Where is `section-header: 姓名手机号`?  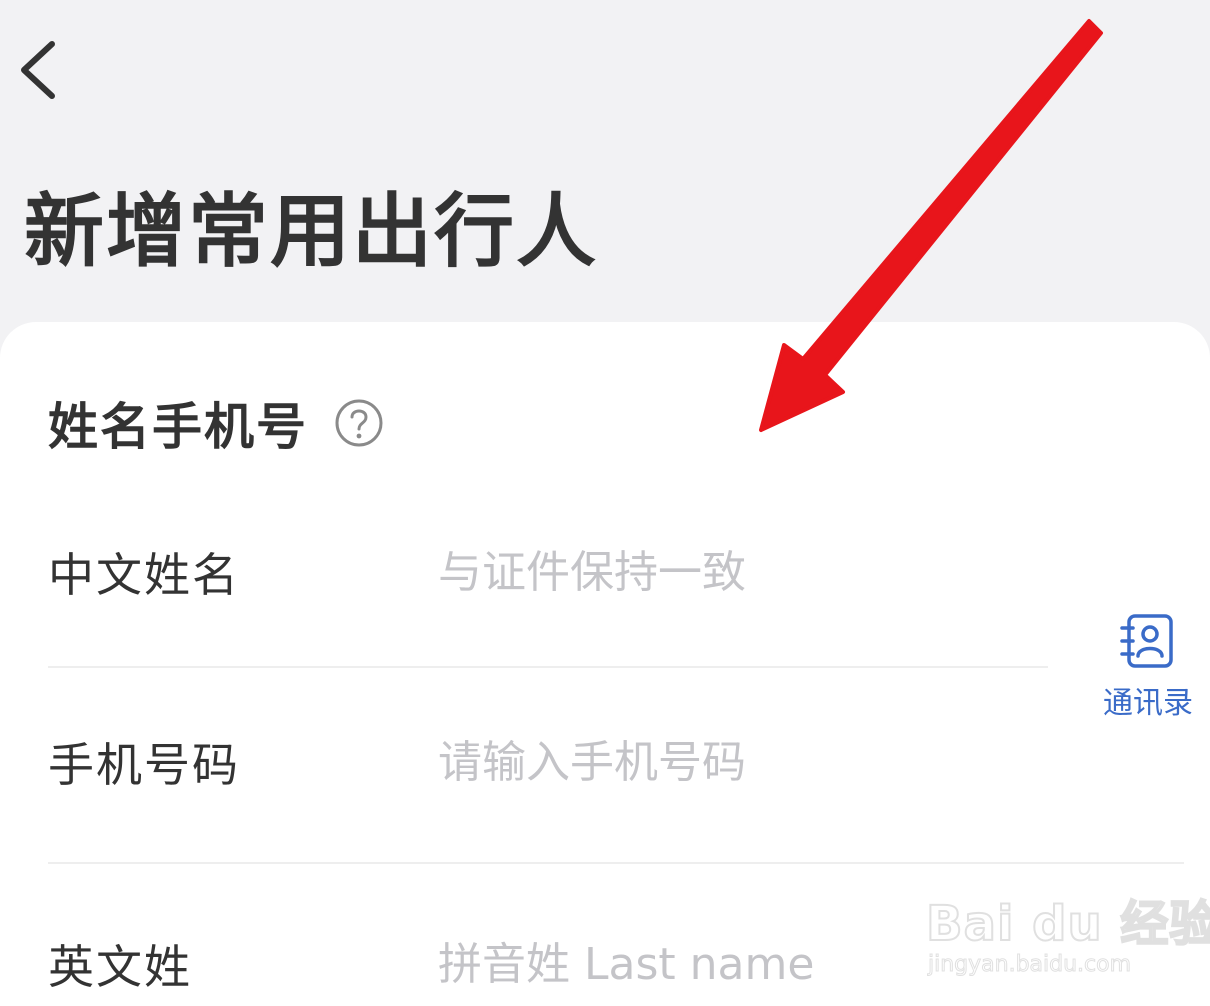 section-header: 姓名手机号 is located at coordinates (216, 423).